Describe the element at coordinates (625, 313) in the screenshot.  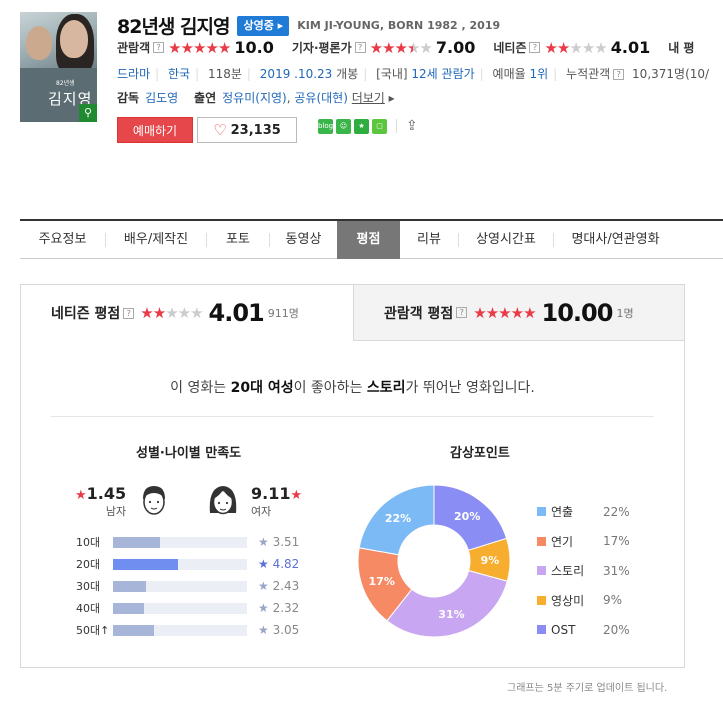
I see `audience-count: 1명` at that location.